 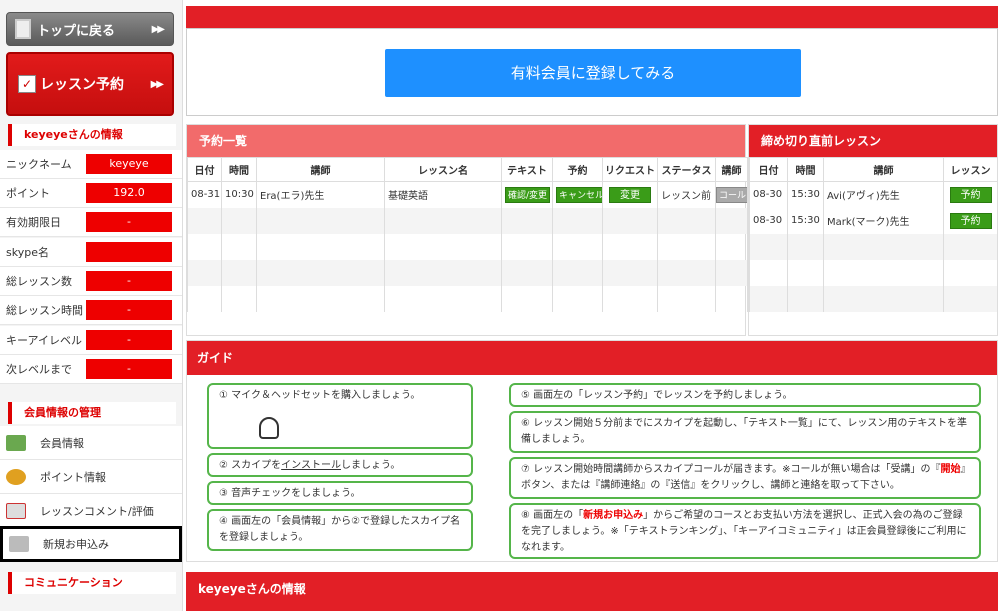 What do you see at coordinates (129, 193) in the screenshot?
I see `info-value: 192.0` at bounding box center [129, 193].